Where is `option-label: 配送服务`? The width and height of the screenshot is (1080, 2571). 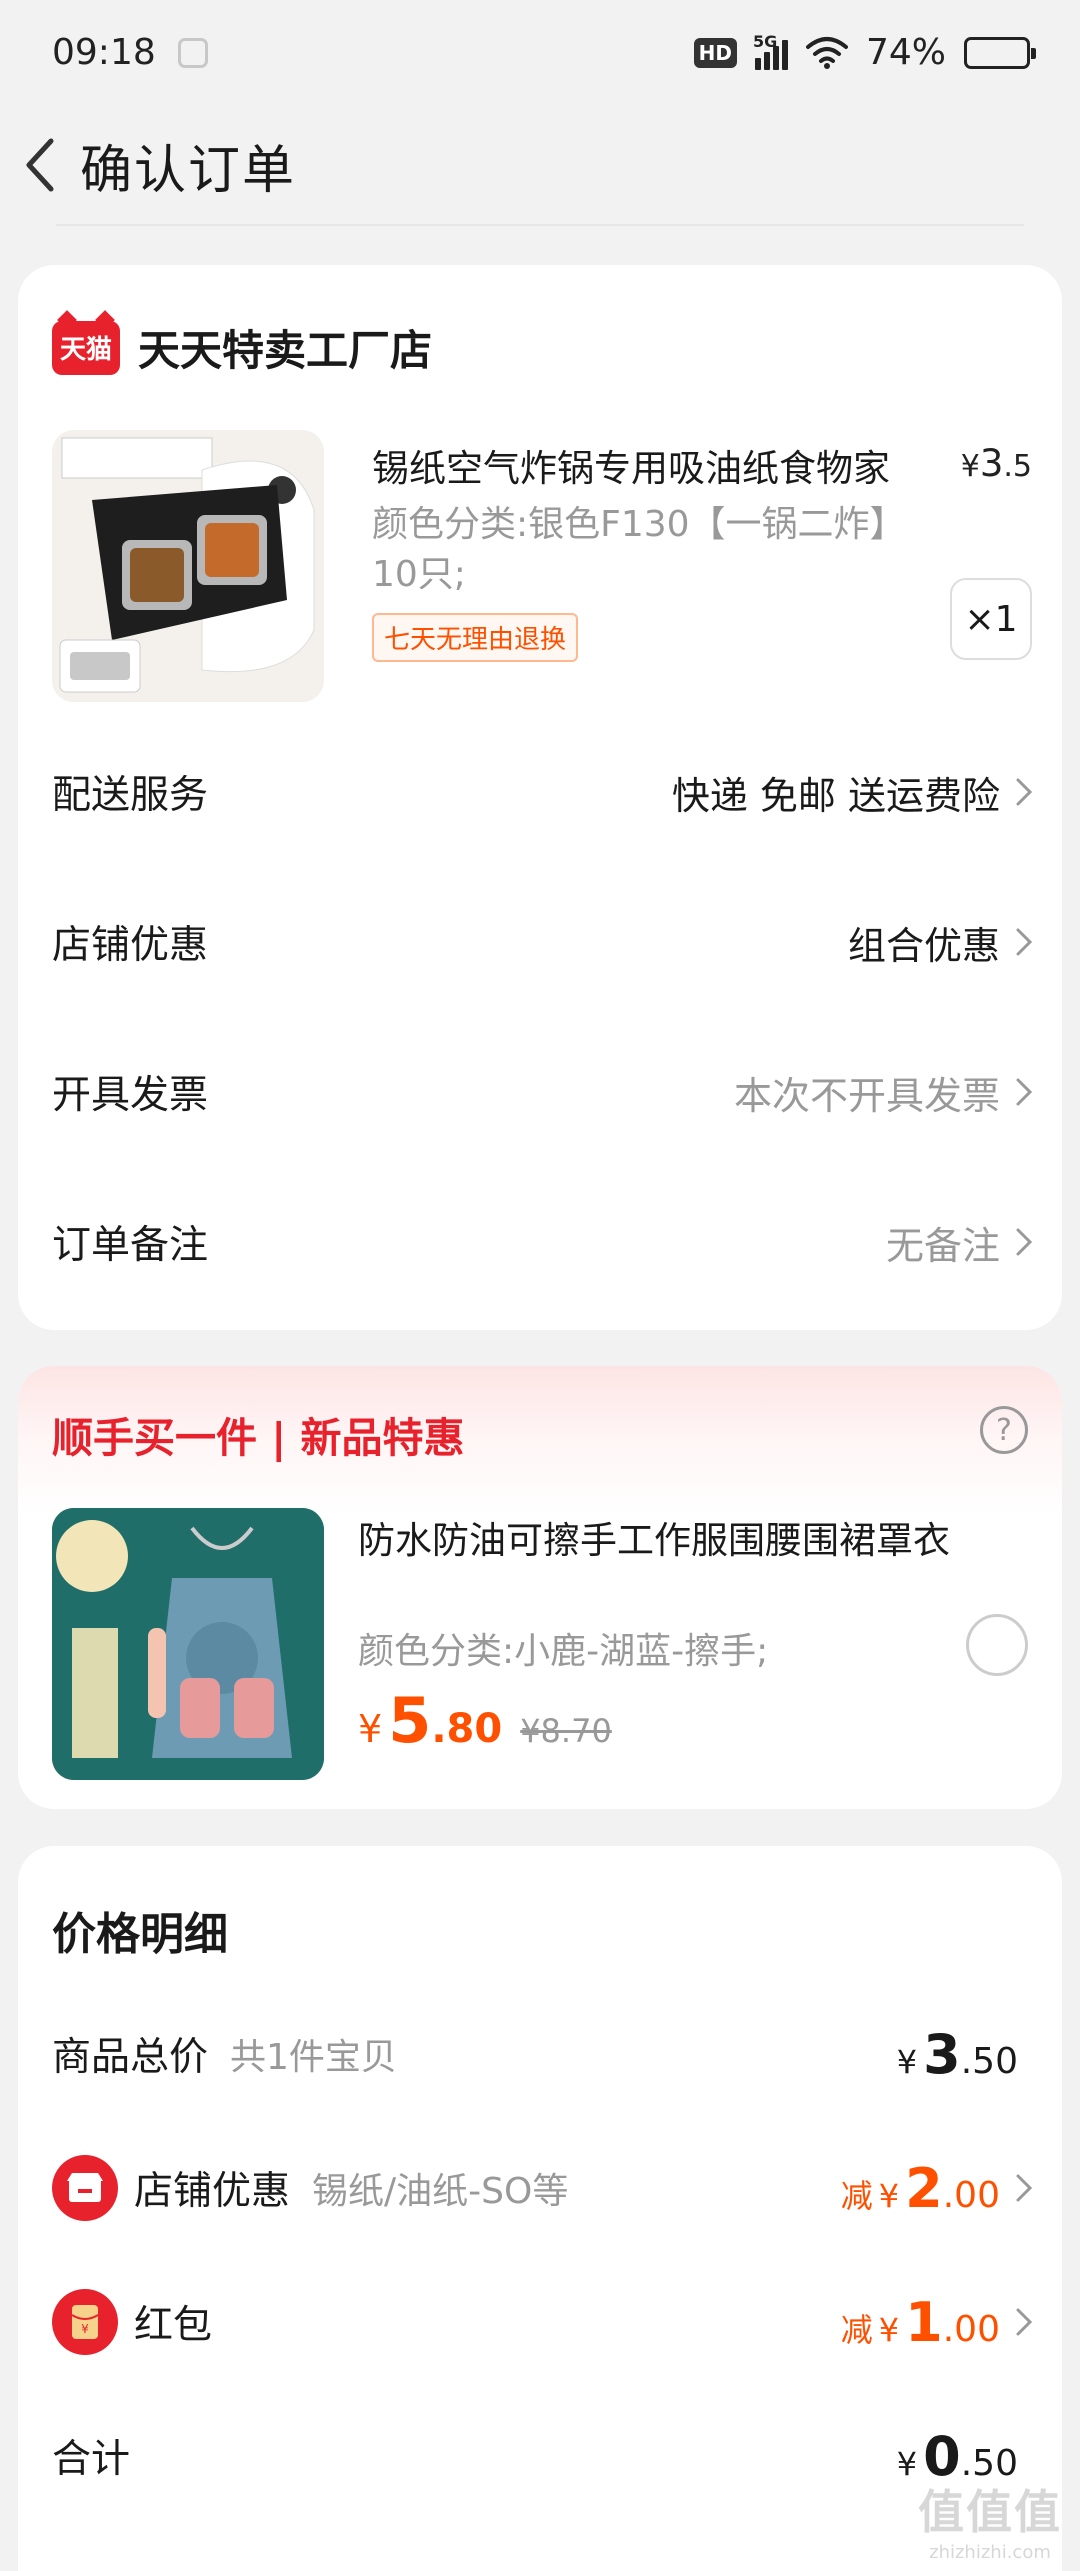 option-label: 配送服务 is located at coordinates (130, 795).